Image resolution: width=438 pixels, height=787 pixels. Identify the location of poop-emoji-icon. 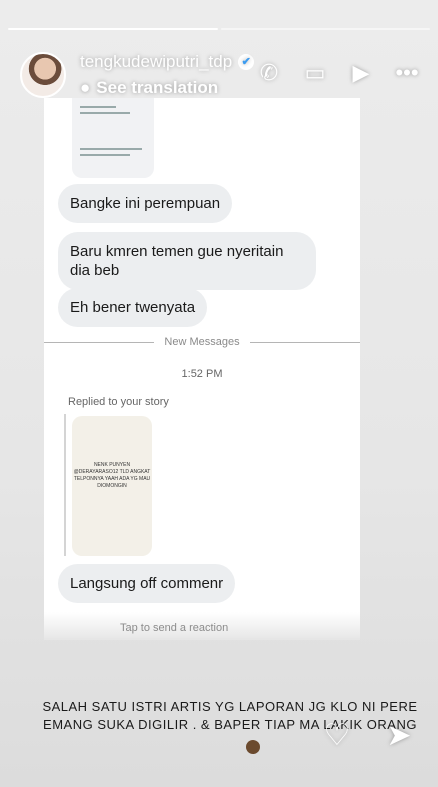
(253, 747).